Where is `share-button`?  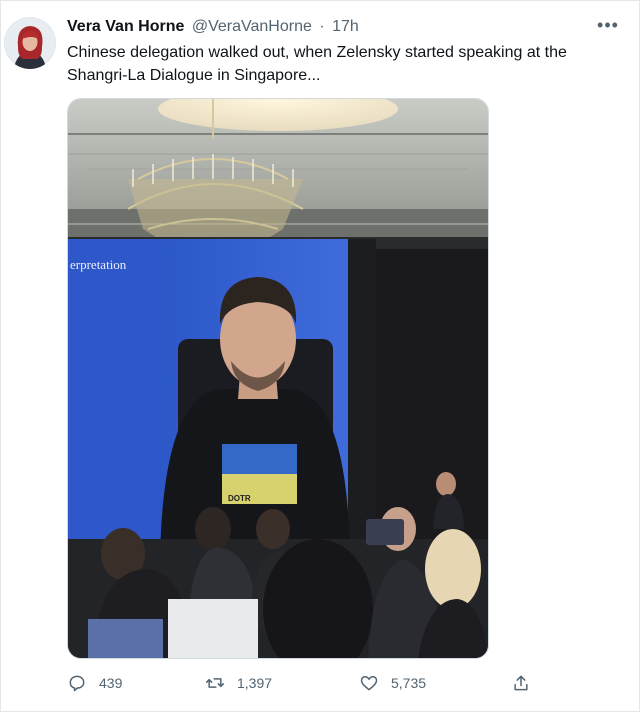
share-button is located at coordinates (527, 683).